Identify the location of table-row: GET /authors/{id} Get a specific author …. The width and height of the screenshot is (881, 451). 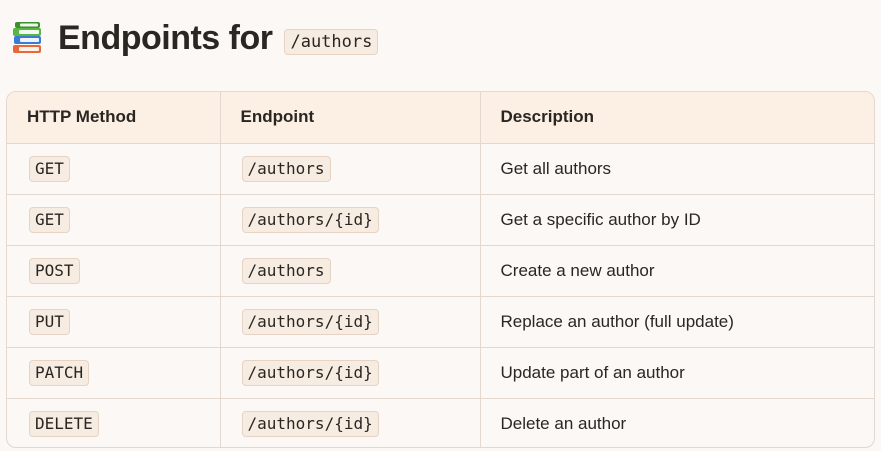
(440, 220).